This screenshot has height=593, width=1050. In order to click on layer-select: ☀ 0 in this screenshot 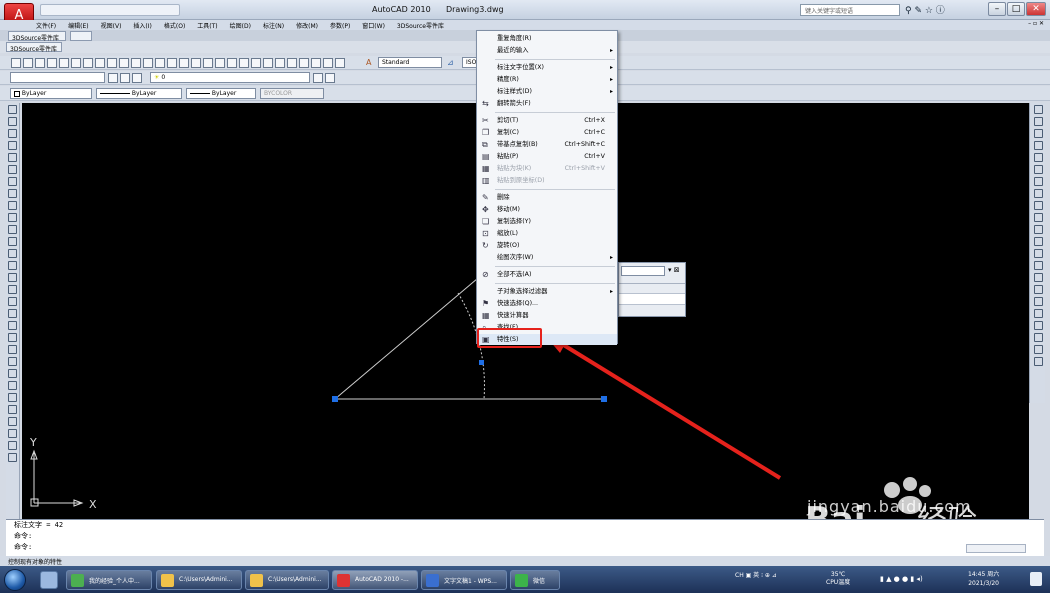, I will do `click(230, 77)`.